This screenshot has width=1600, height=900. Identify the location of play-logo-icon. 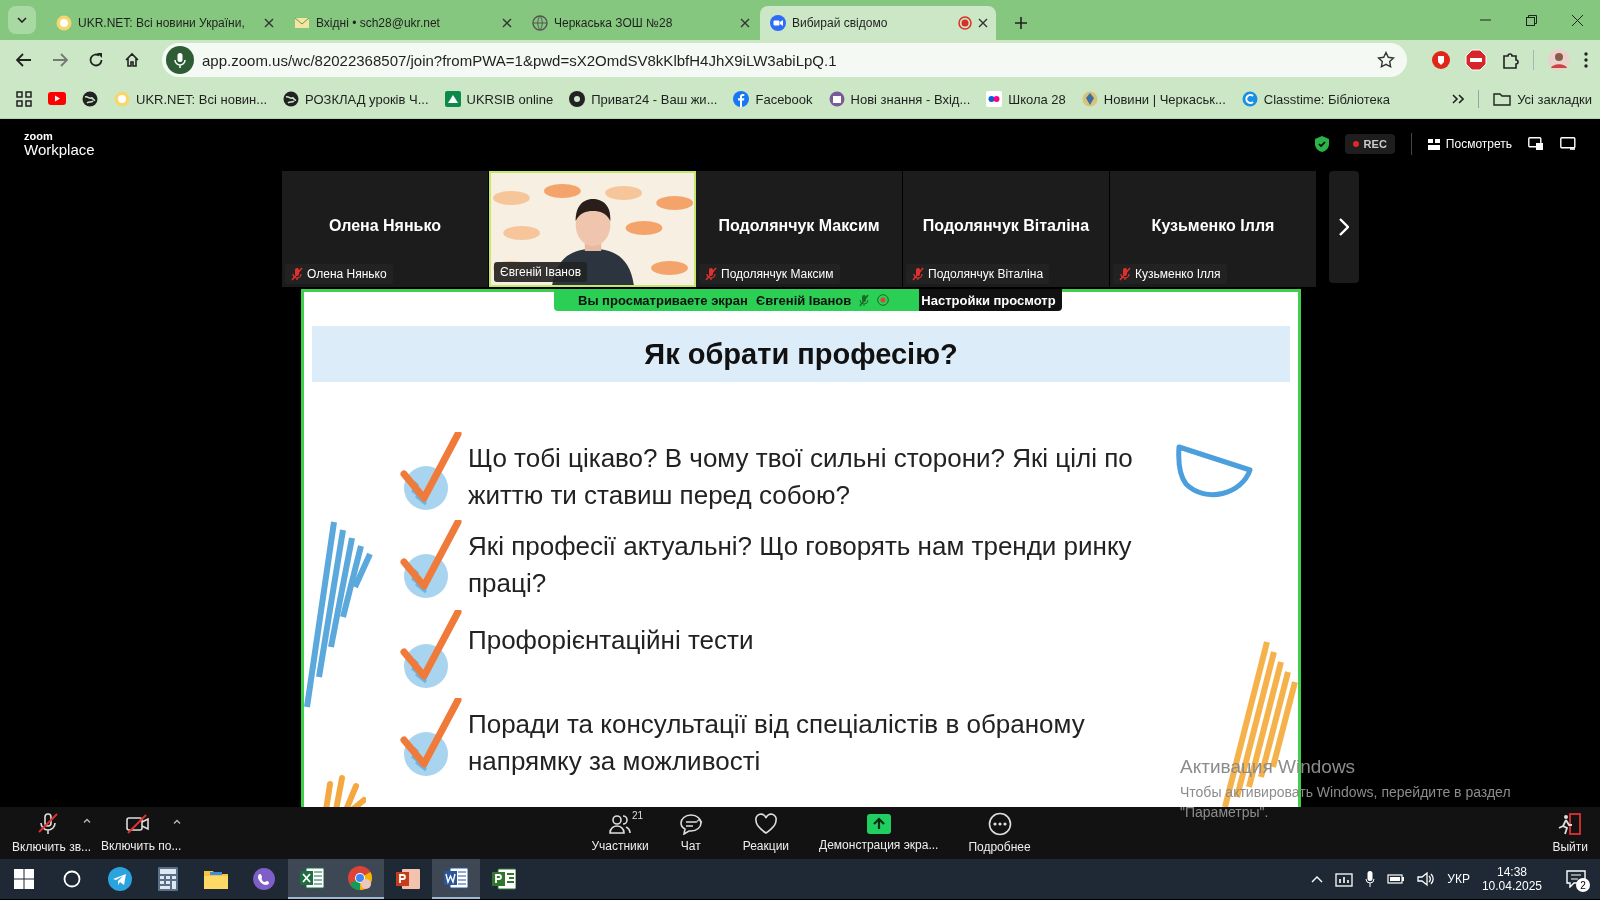
(57, 99).